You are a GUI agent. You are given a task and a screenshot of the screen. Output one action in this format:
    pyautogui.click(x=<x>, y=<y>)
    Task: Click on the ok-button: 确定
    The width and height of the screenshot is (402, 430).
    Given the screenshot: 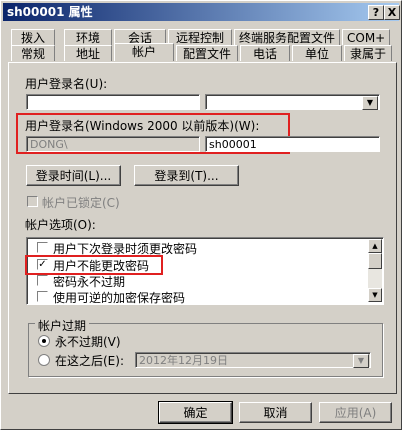 What is the action you would take?
    pyautogui.click(x=195, y=412)
    